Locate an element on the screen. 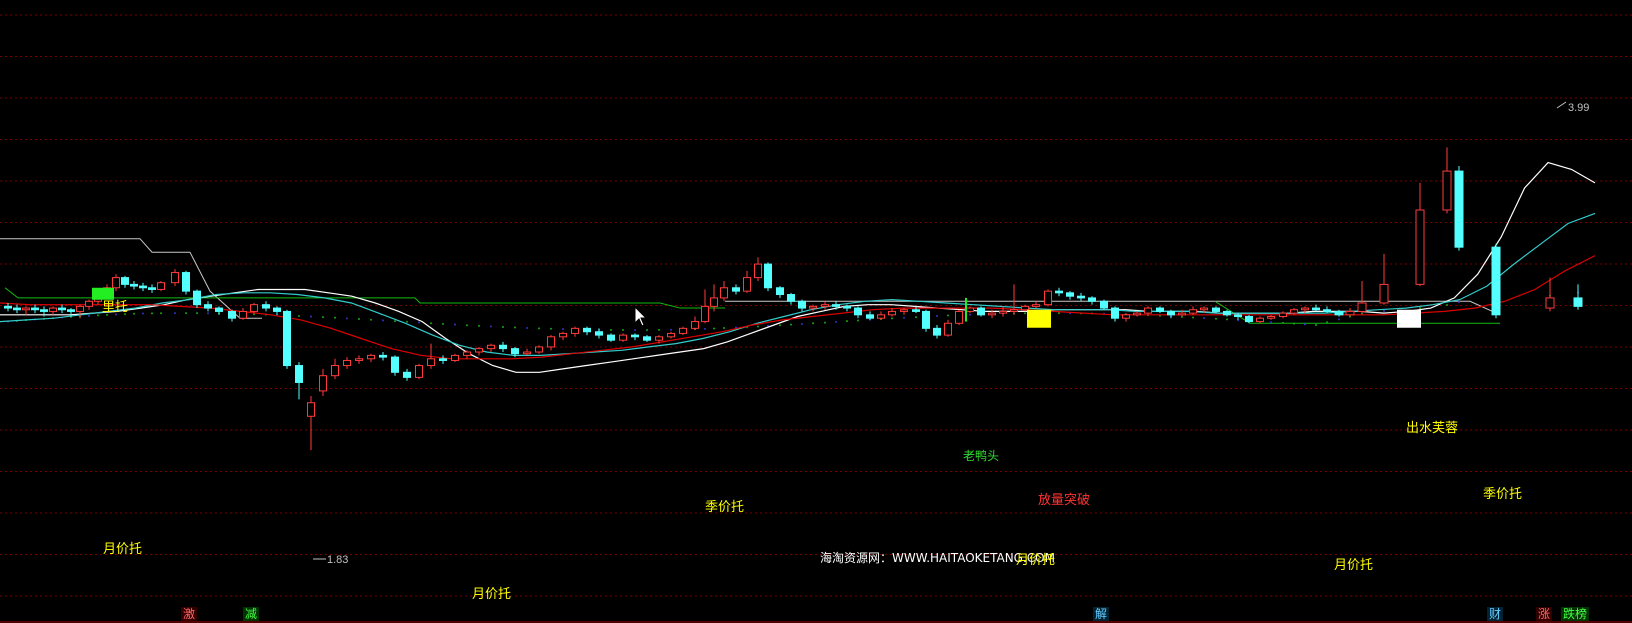 The width and height of the screenshot is (1632, 623). high-price-arrow is located at coordinates (1561, 105).